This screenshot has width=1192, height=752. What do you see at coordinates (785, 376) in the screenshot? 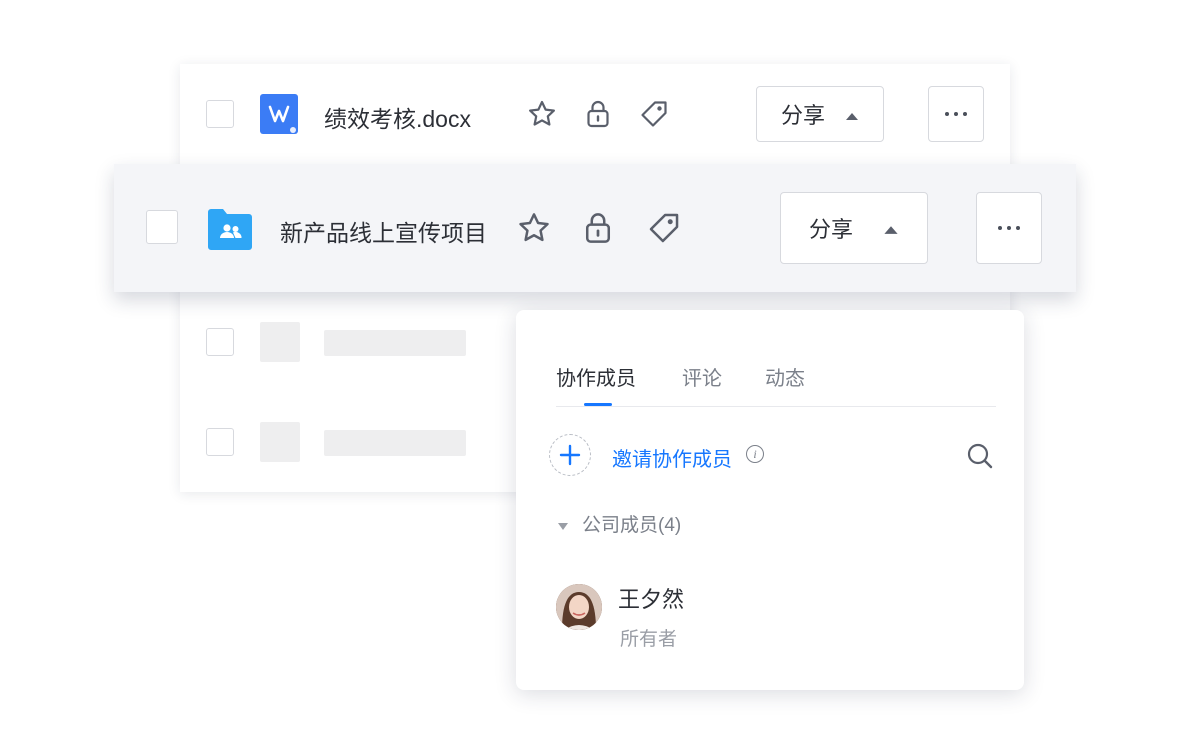
I see `tab-activity: 动态` at bounding box center [785, 376].